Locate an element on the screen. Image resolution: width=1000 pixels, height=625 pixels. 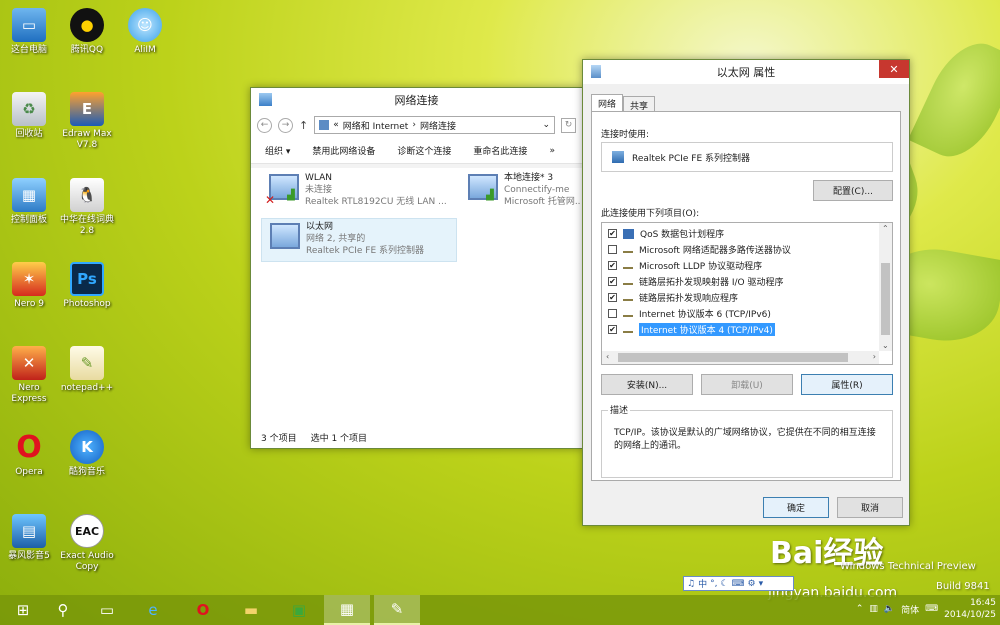
opera-icon: O is located at coordinates (203, 610).